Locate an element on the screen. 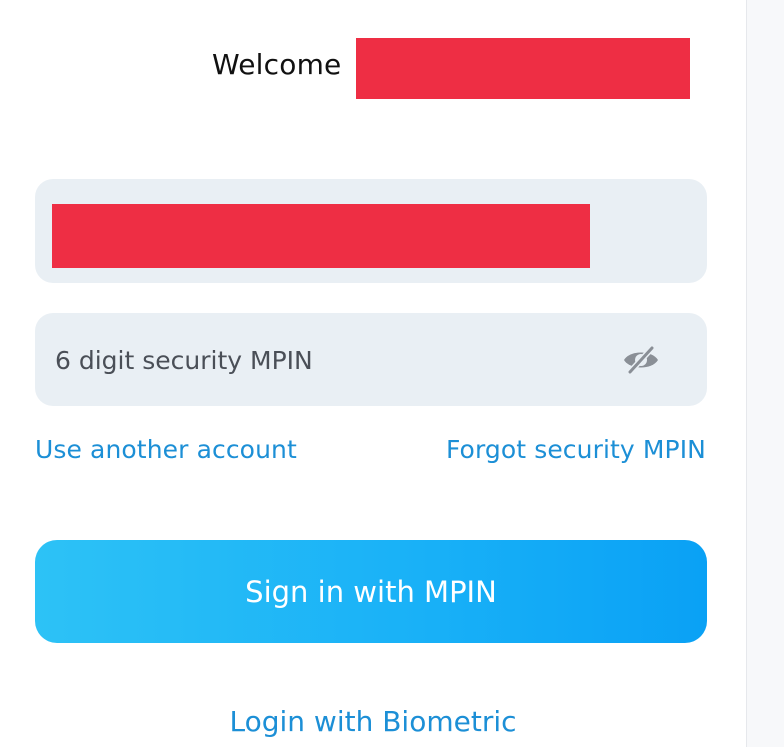 Image resolution: width=784 pixels, height=747 pixels. mpin-field-container is located at coordinates (371, 359).